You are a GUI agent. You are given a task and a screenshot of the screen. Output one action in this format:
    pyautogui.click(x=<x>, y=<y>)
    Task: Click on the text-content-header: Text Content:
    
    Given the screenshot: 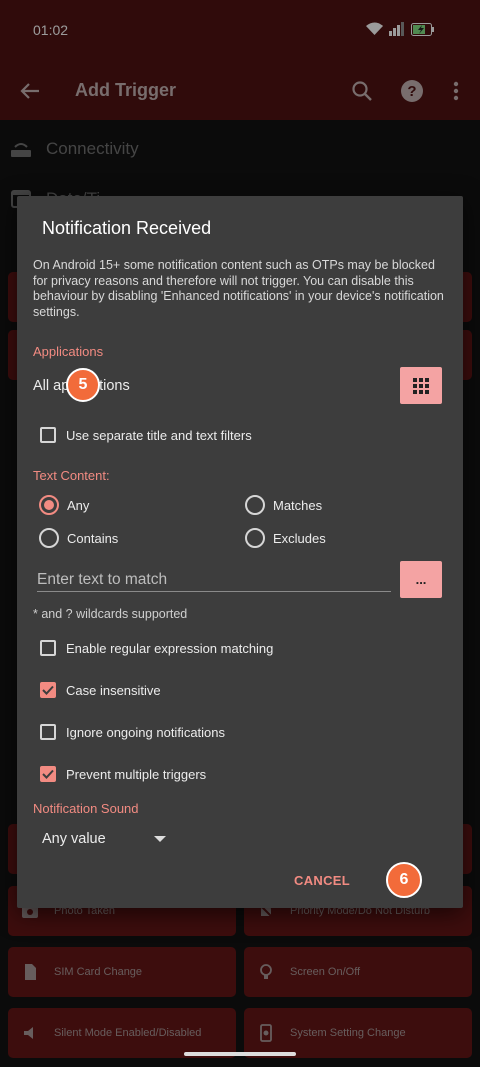 What is the action you would take?
    pyautogui.click(x=71, y=475)
    